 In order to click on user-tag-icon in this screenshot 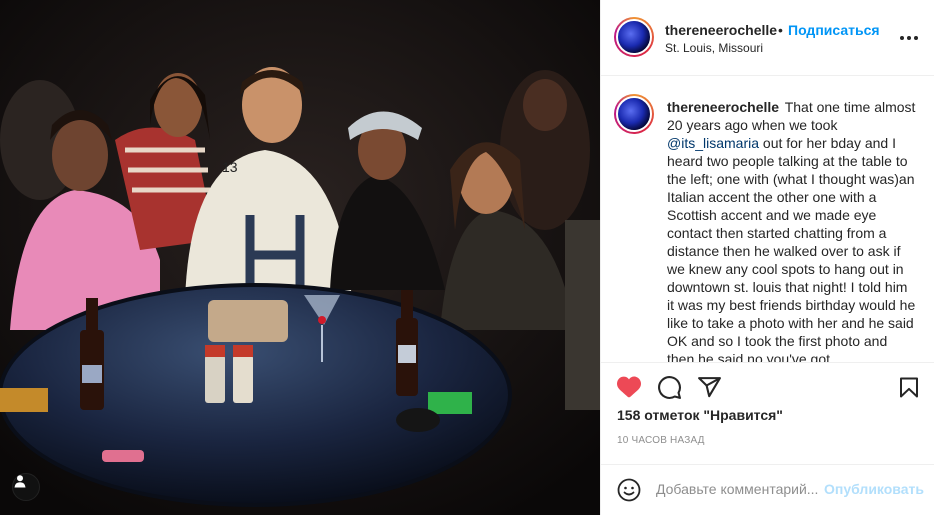, I will do `click(20, 481)`.